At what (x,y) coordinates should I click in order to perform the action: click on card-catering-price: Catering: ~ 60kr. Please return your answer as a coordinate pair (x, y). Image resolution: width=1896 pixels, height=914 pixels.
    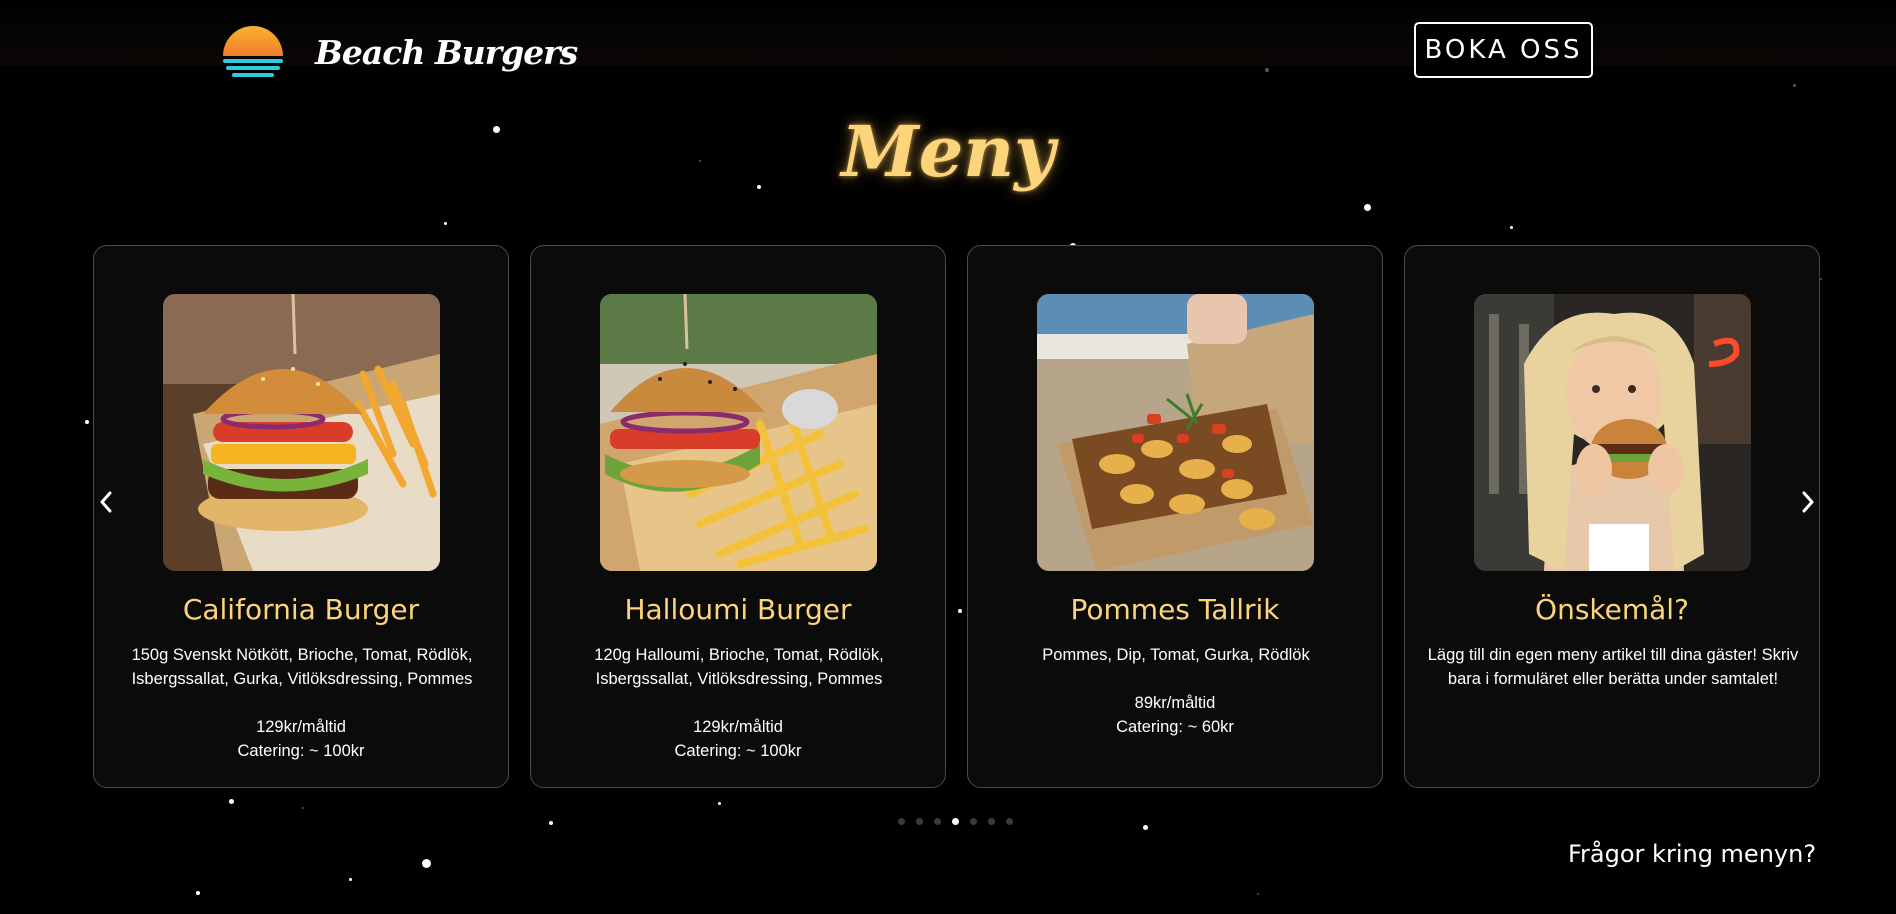
    Looking at the image, I should click on (1175, 727).